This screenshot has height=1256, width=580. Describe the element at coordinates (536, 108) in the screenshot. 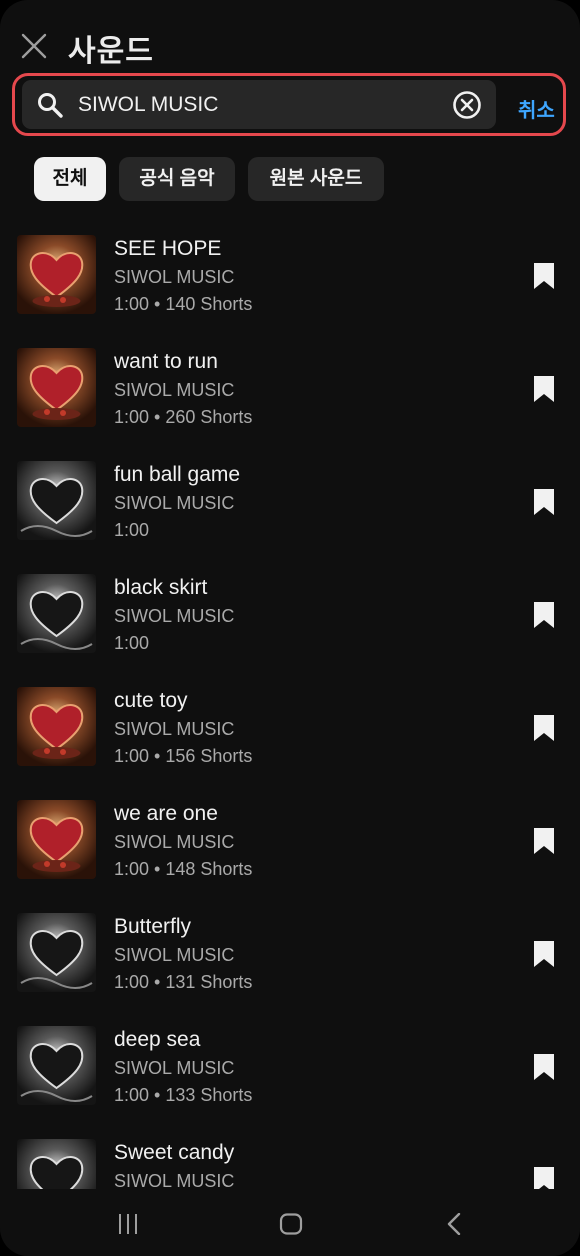

I see `cancel-button: 취소` at that location.